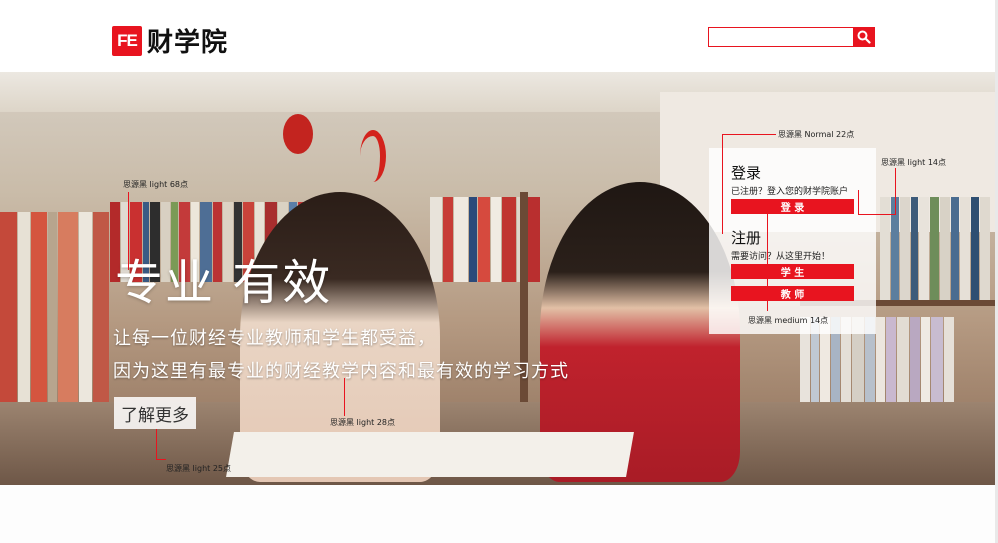  I want to click on annotation-light25: 思源黑 light 25点, so click(198, 468).